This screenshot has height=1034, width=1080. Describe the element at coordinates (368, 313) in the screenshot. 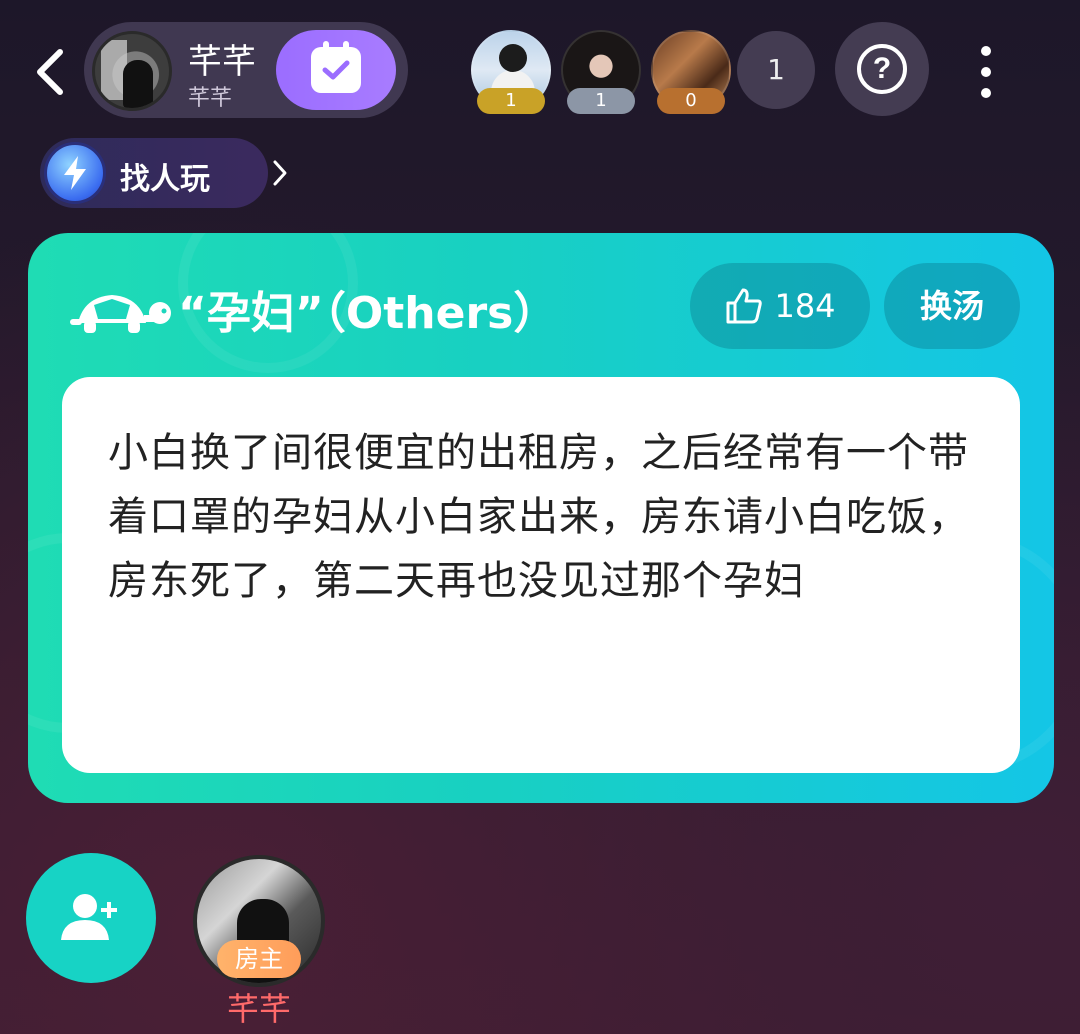

I see `puzzle-title: “孕妇”（Others）` at that location.